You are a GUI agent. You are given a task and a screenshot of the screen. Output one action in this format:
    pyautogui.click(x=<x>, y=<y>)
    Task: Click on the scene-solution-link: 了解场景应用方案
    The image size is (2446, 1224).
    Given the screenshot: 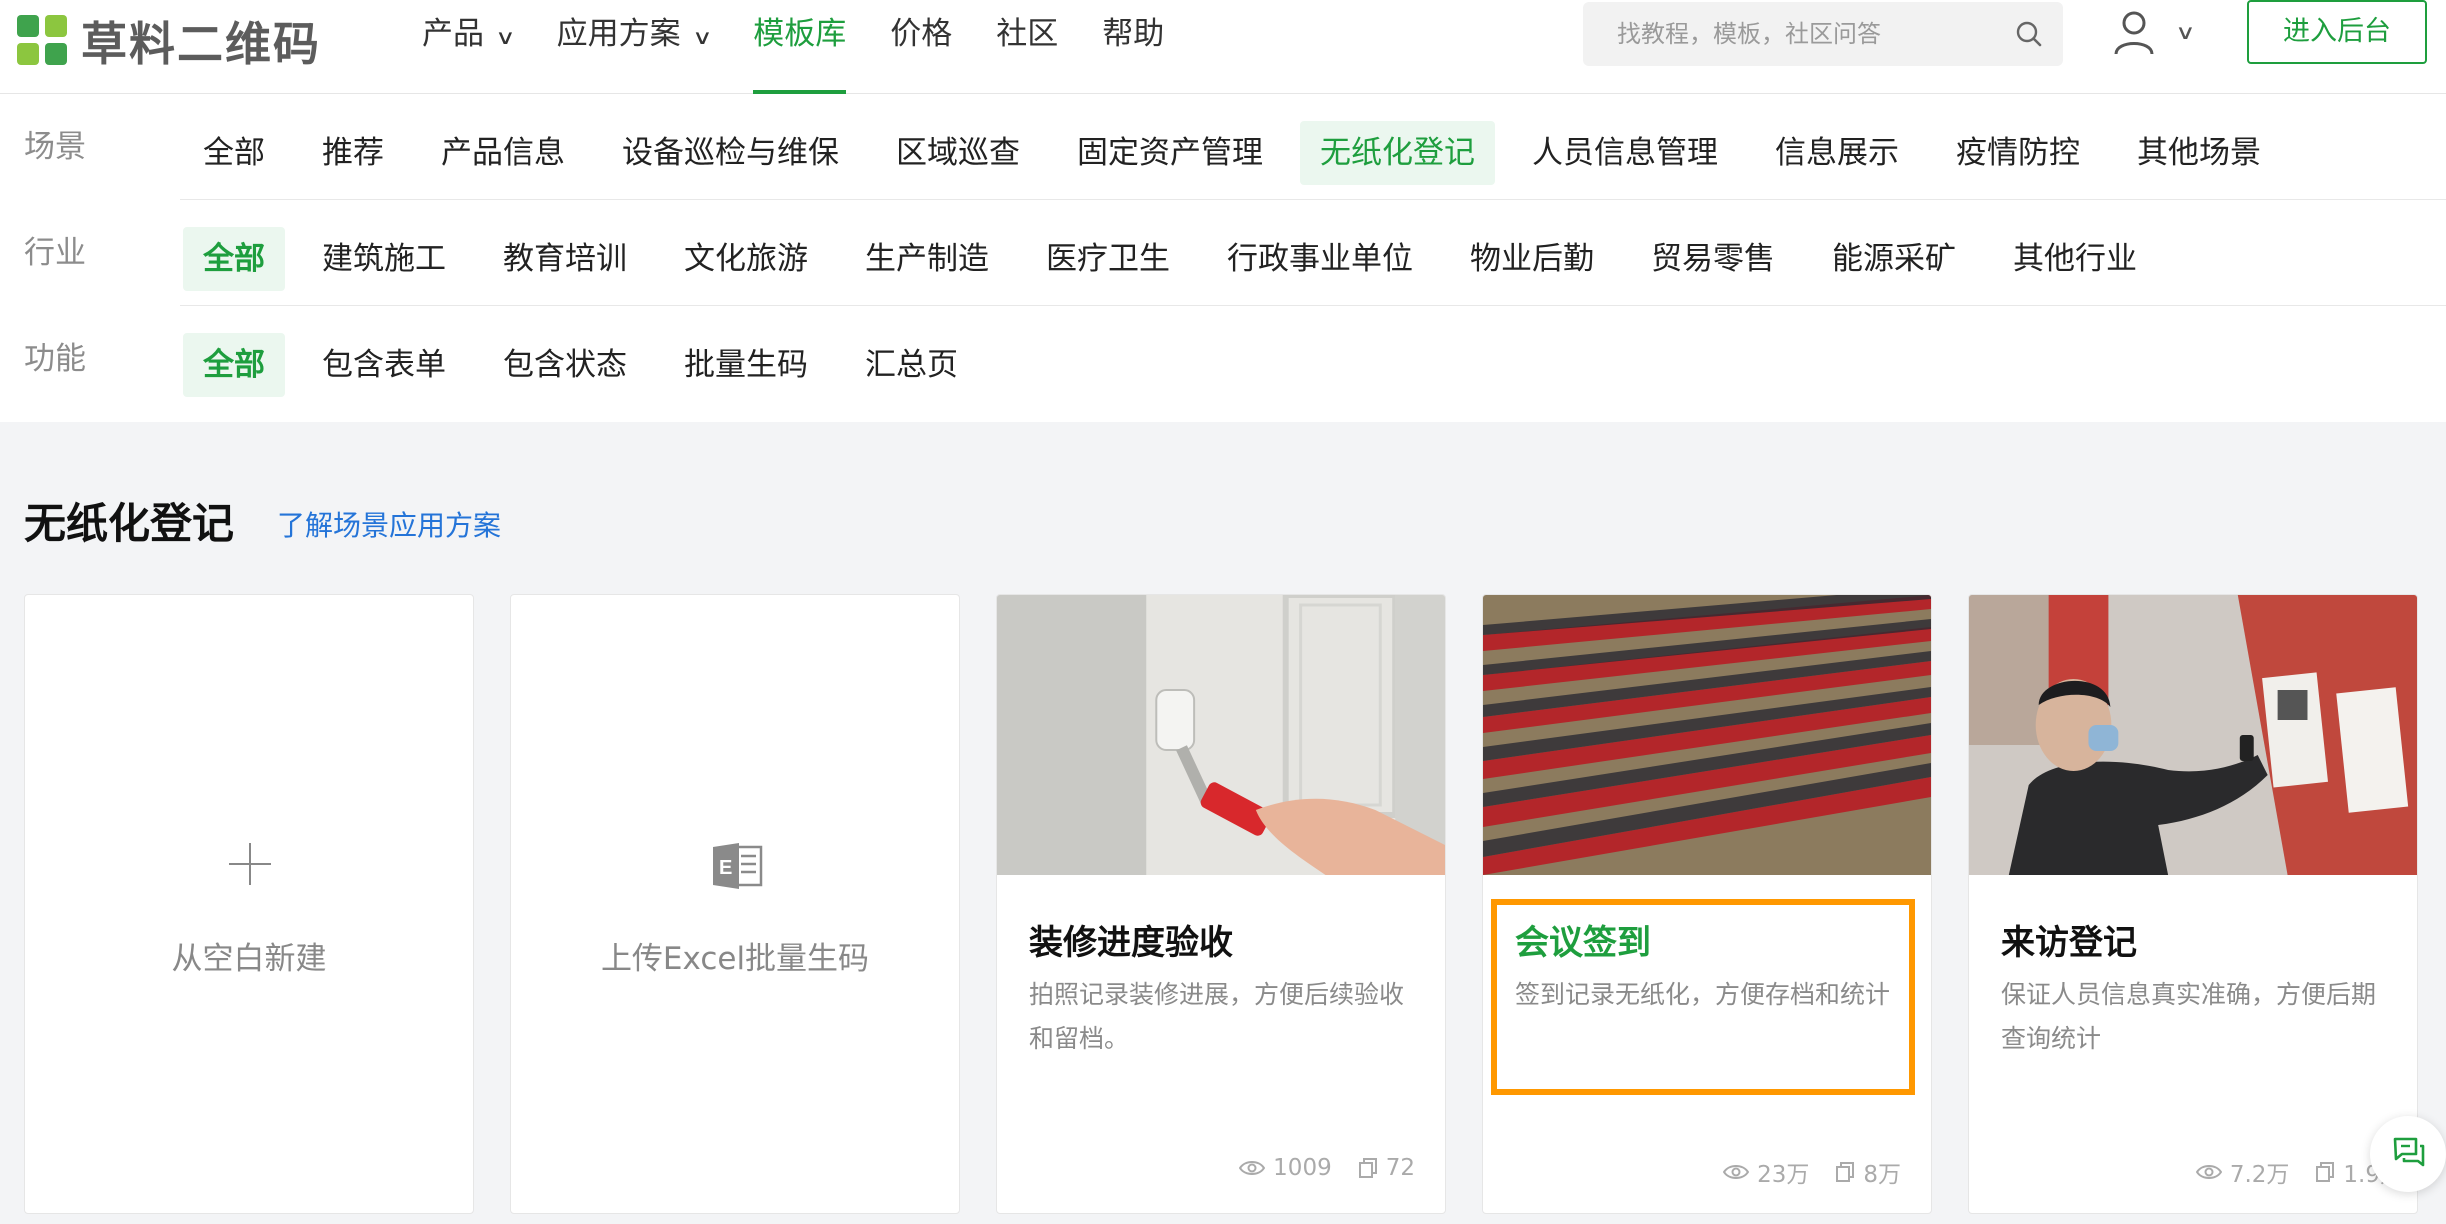 What is the action you would take?
    pyautogui.click(x=389, y=524)
    